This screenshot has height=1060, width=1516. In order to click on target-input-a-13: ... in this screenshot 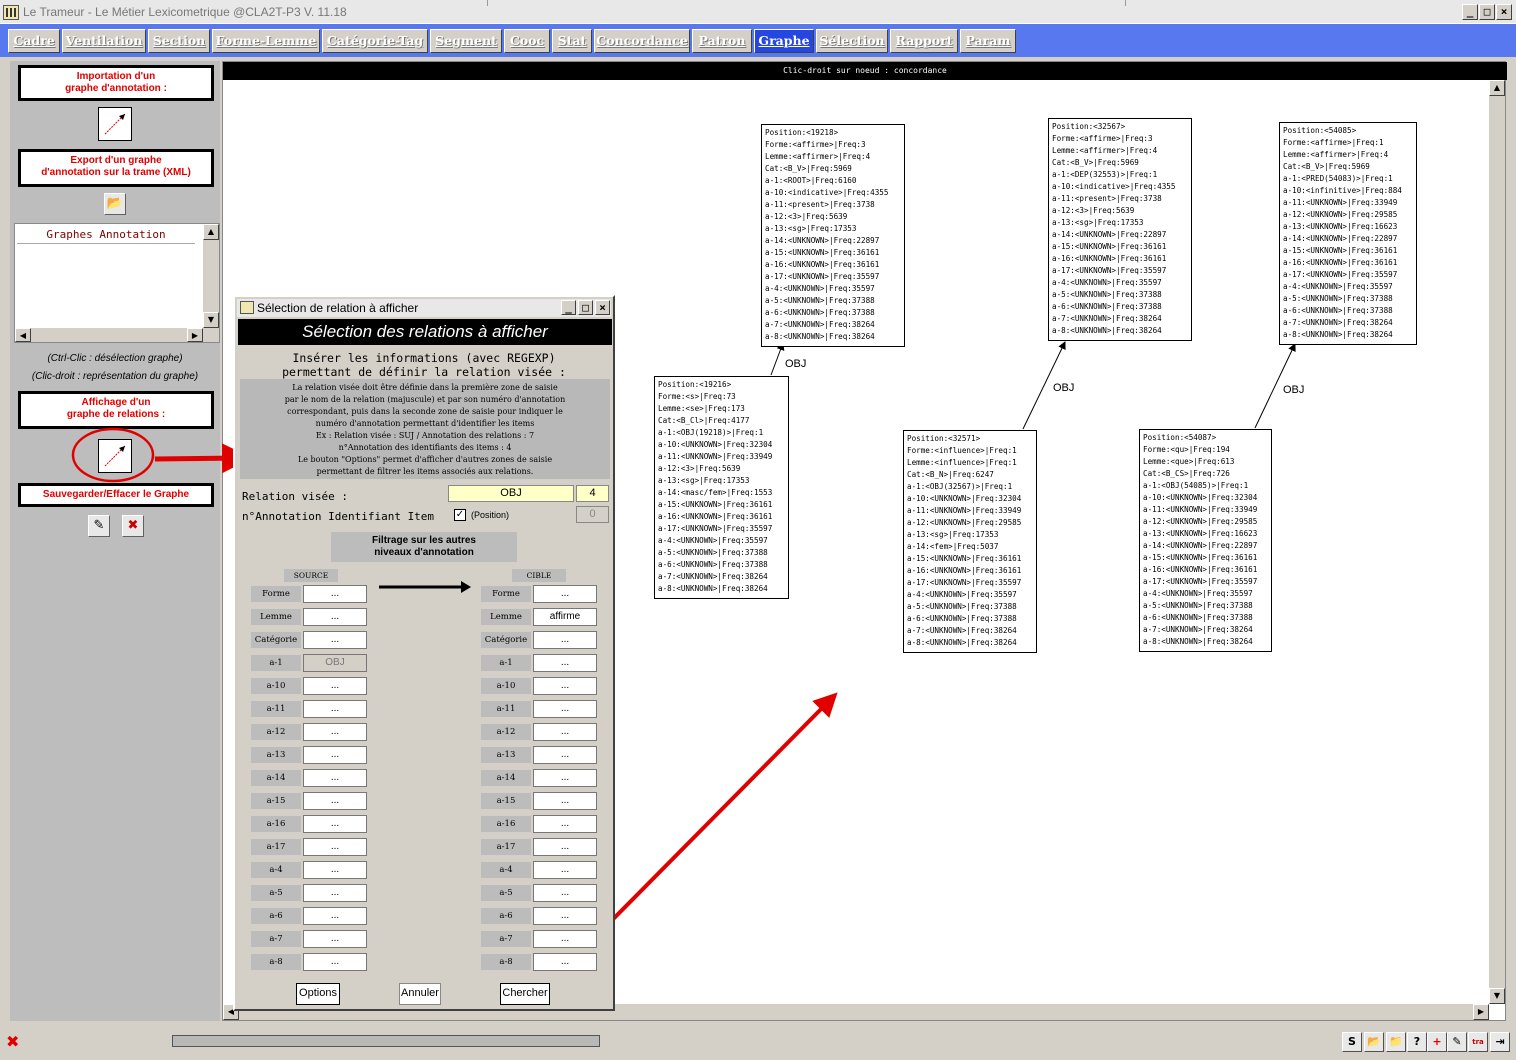, I will do `click(565, 755)`.